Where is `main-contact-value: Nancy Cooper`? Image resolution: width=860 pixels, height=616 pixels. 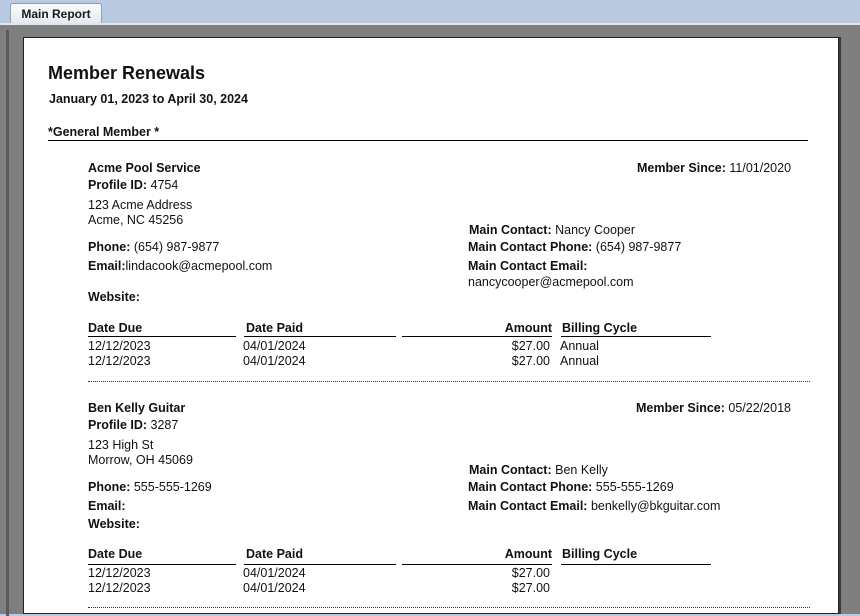
main-contact-value: Nancy Cooper is located at coordinates (595, 230).